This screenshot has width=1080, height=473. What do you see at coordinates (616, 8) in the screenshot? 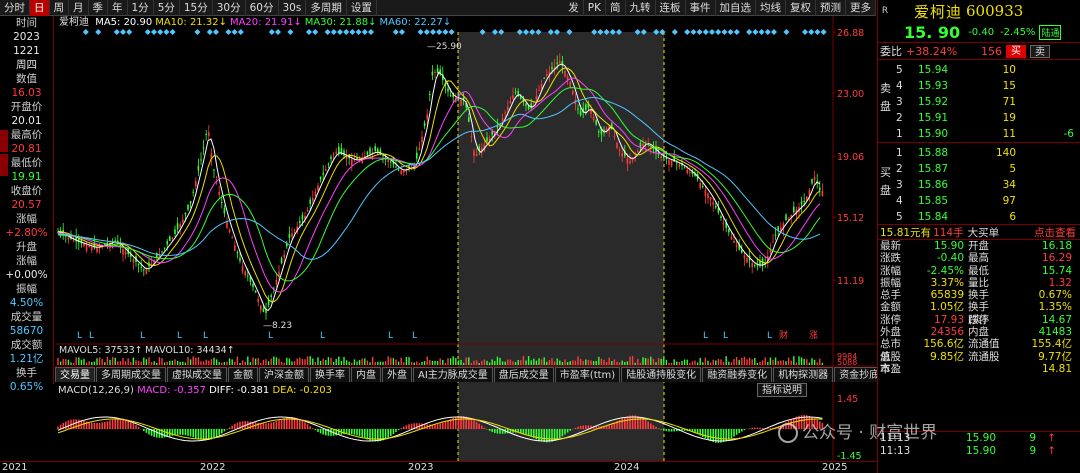
I see `tool-button: 简` at bounding box center [616, 8].